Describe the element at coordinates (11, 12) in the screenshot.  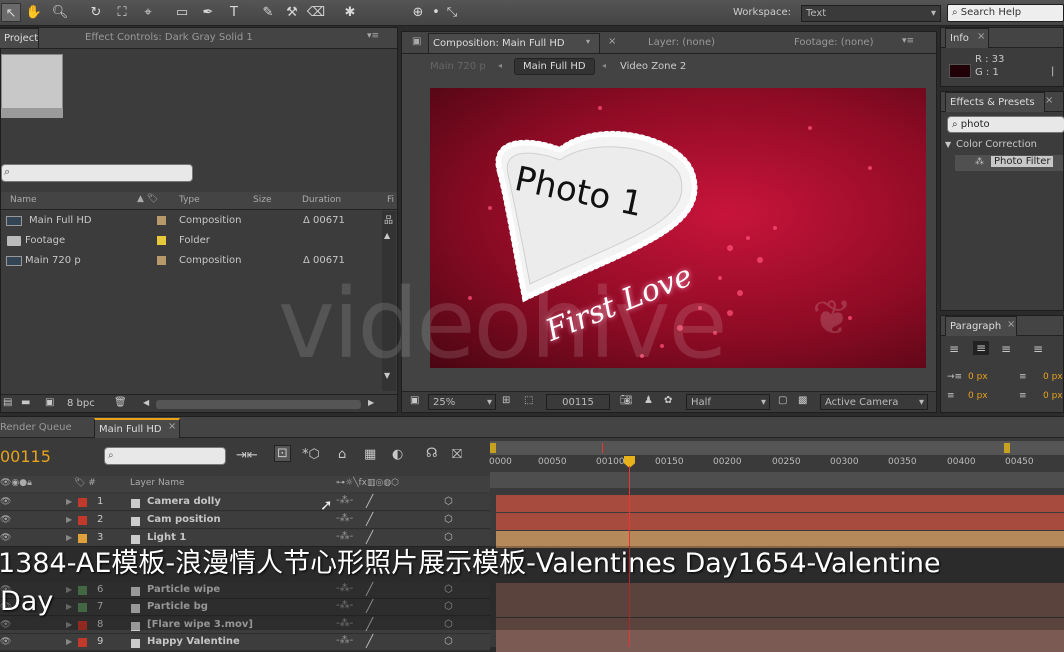
I see `selection-tool-icon: ↖` at that location.